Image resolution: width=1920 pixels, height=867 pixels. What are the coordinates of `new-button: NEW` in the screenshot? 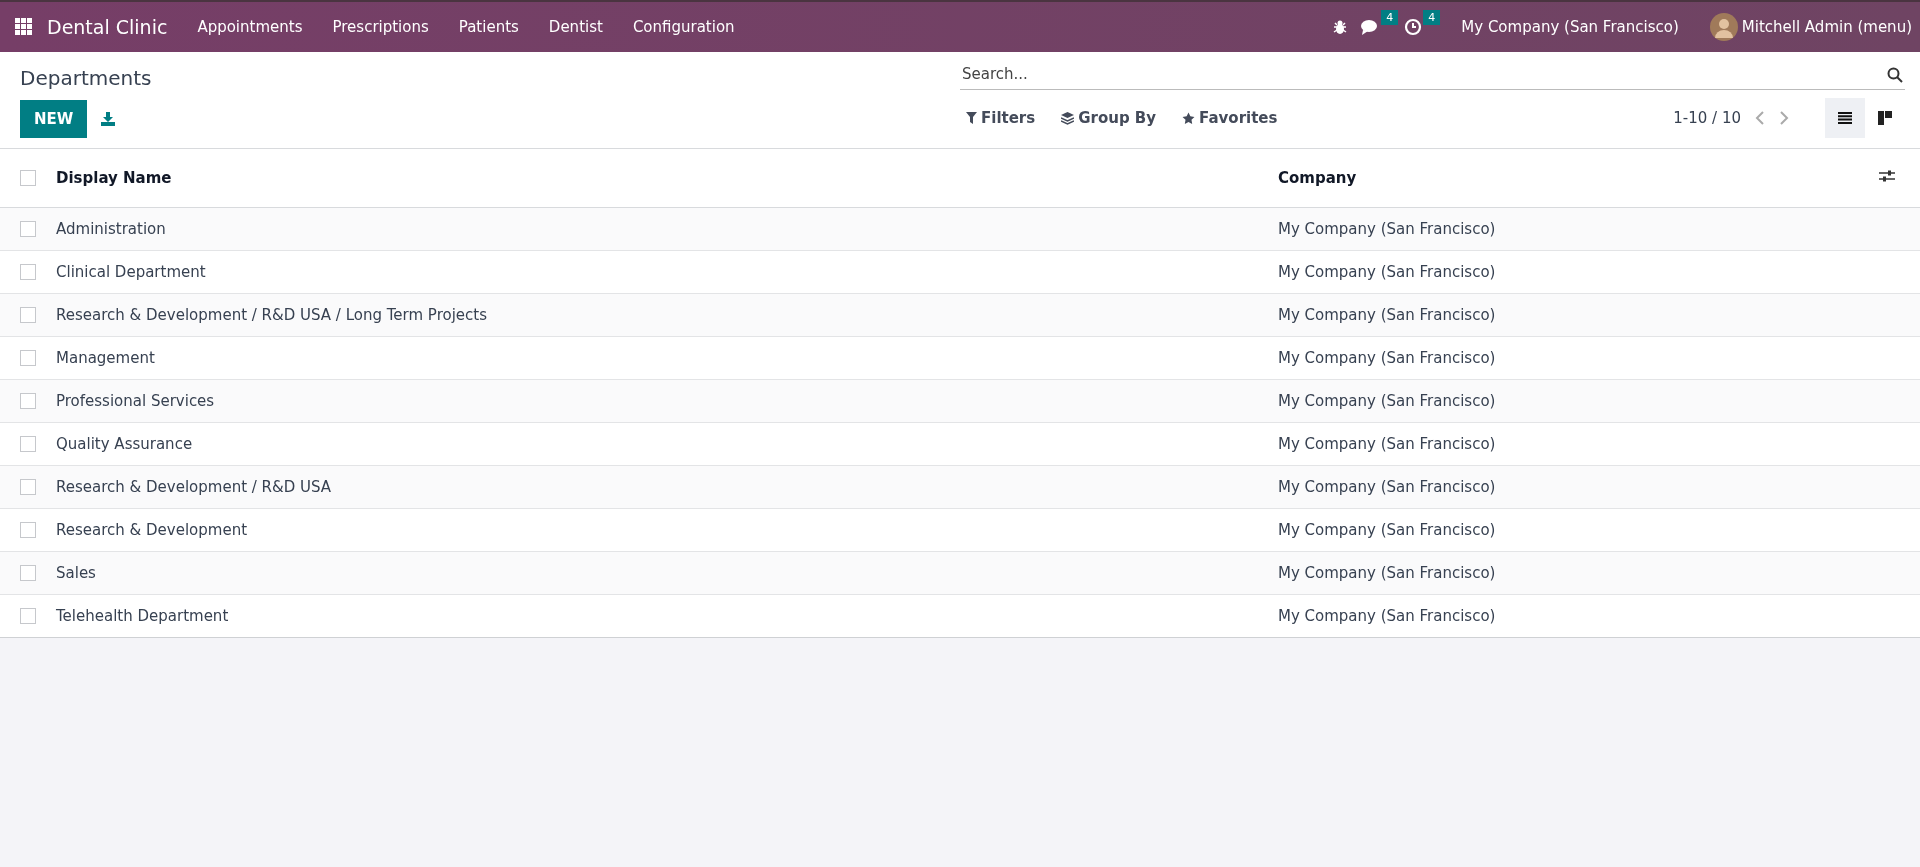 It's located at (54, 119).